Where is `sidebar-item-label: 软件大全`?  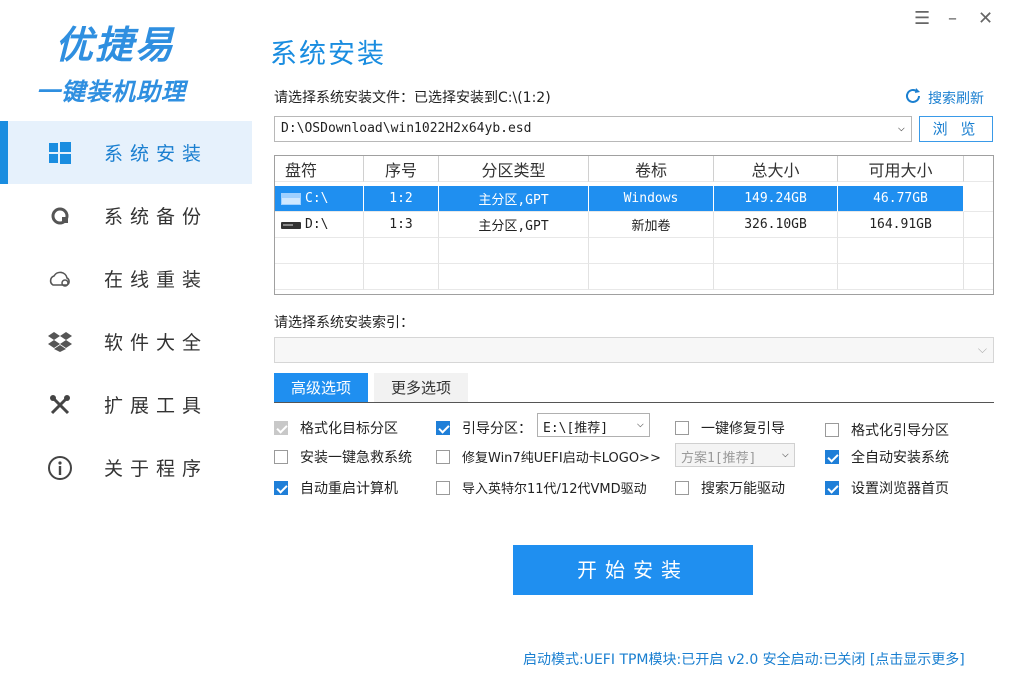
sidebar-item-label: 软件大全 is located at coordinates (156, 343).